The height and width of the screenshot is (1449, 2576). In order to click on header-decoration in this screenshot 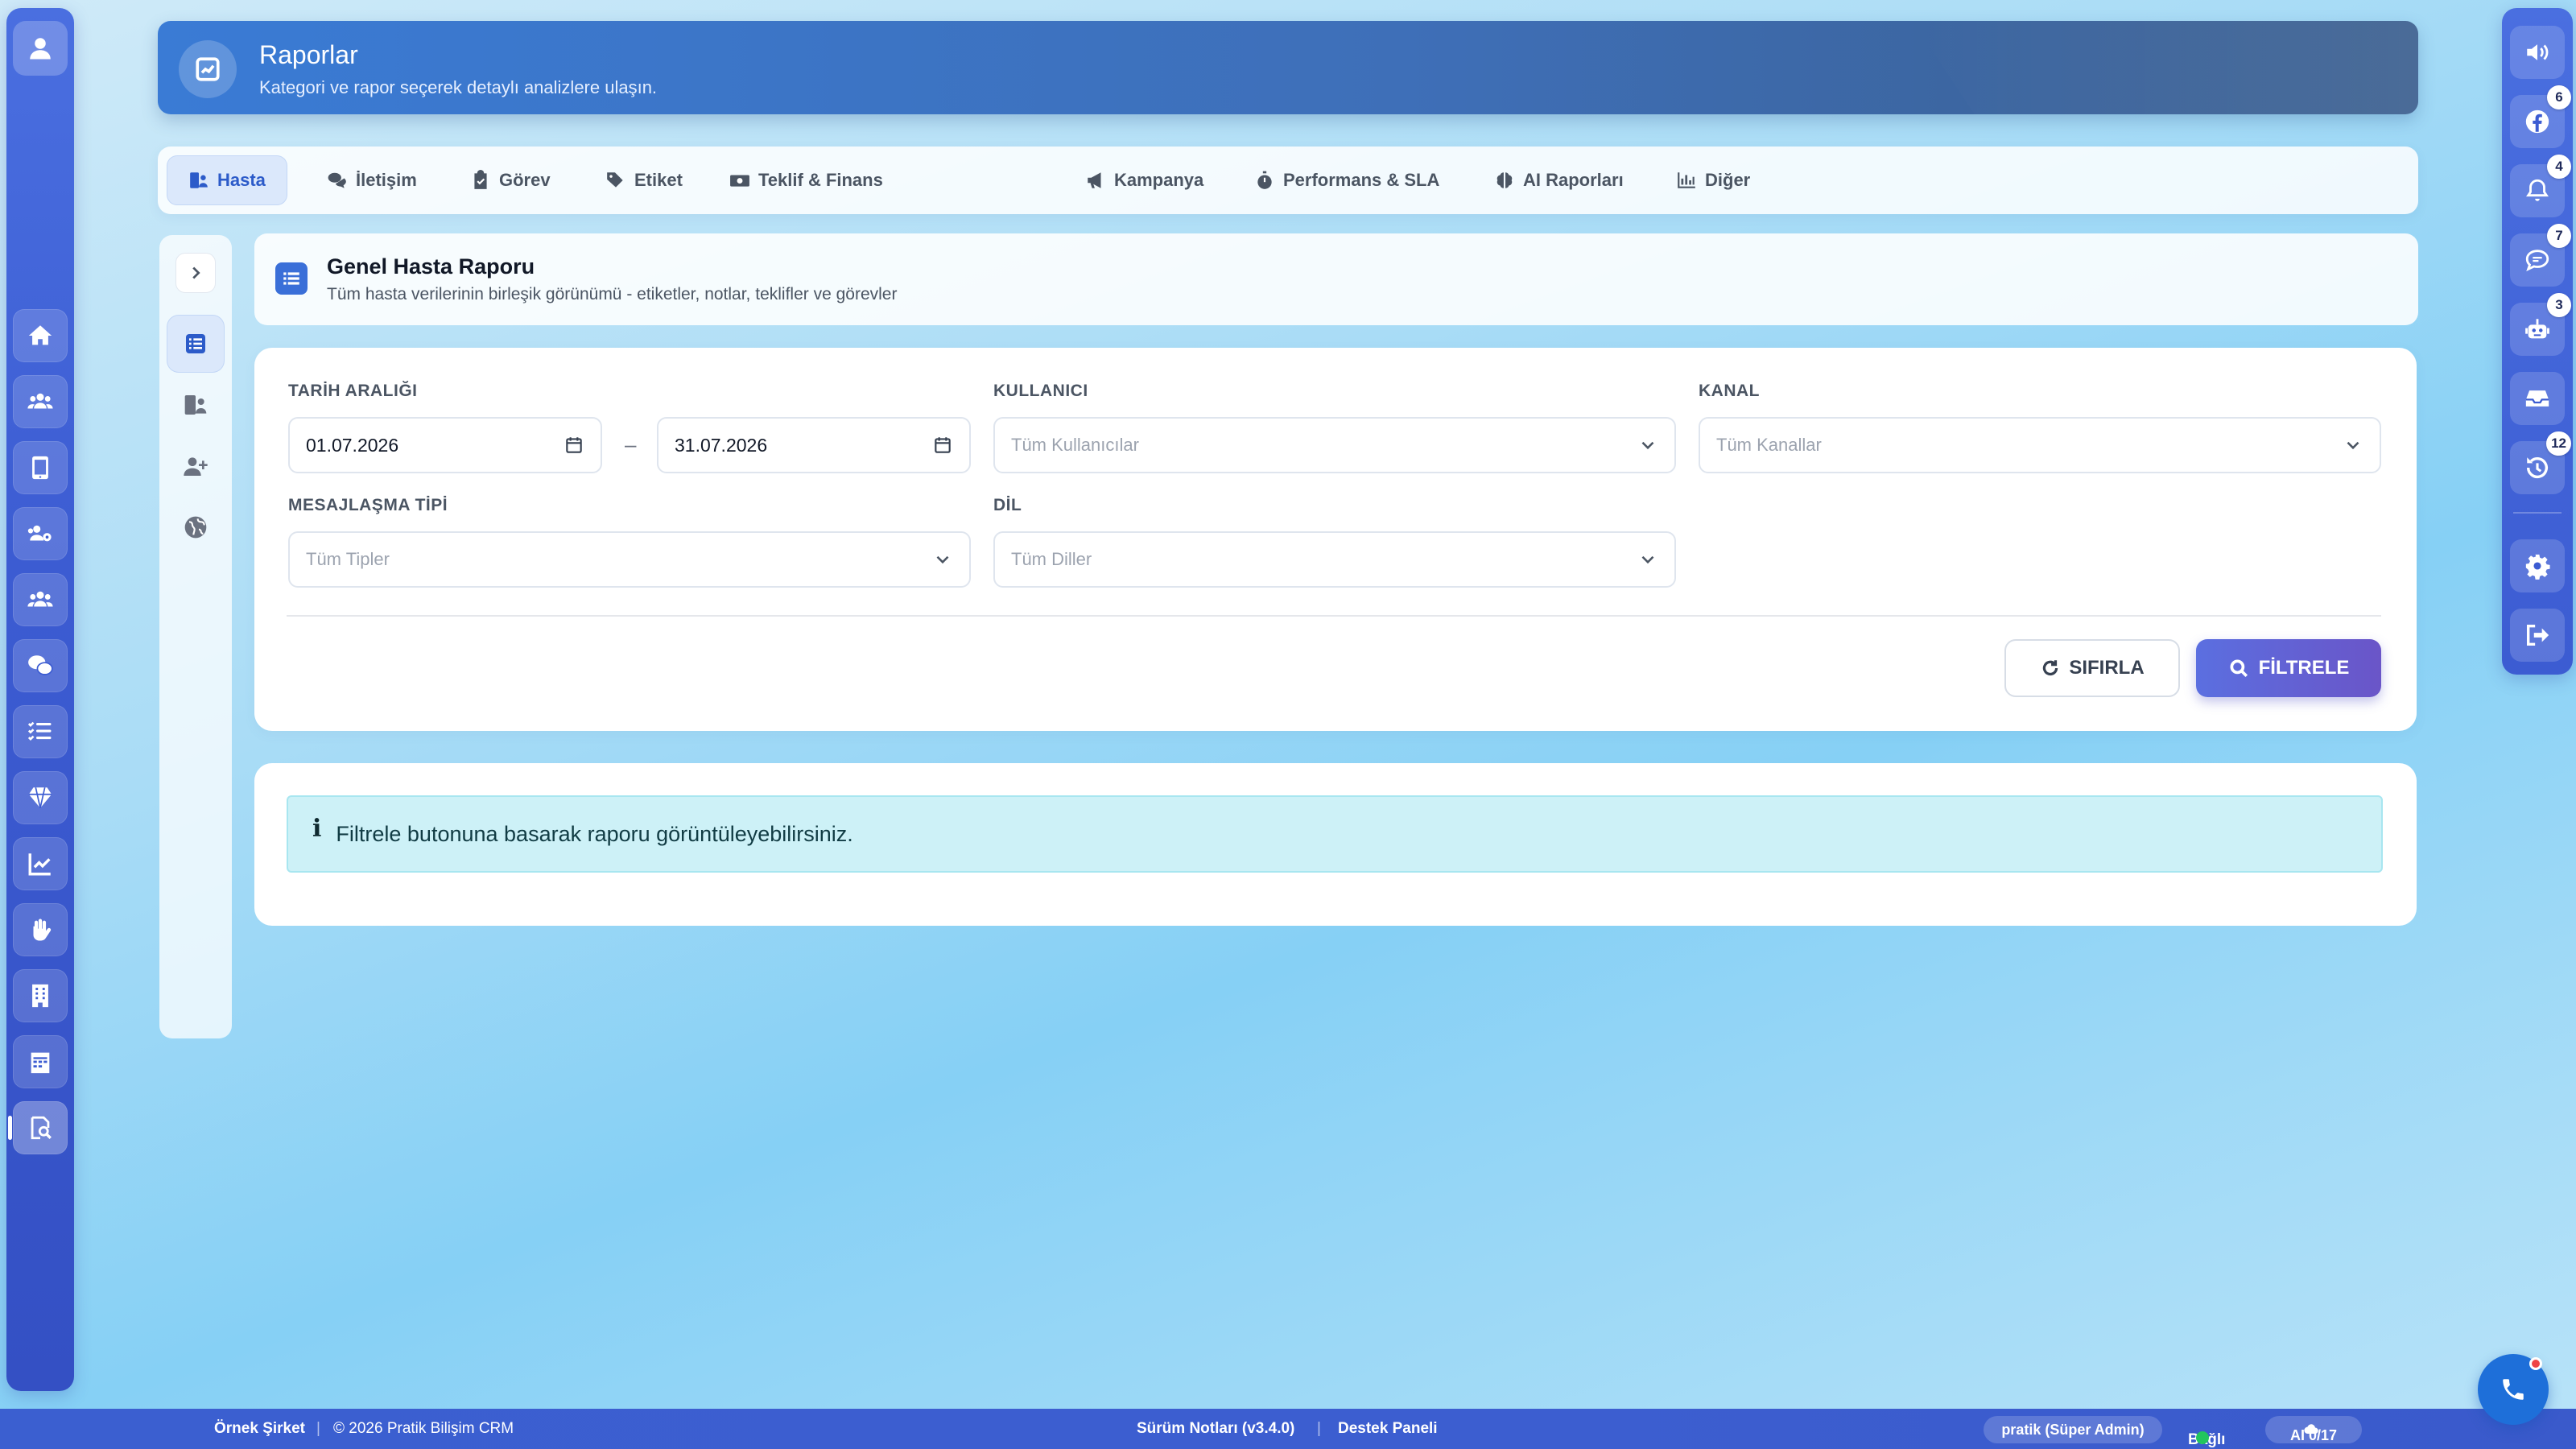, I will do `click(2165, 67)`.